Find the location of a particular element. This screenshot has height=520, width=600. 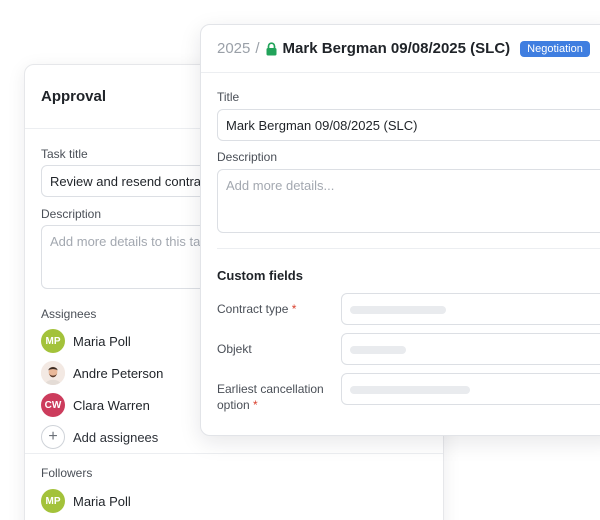

assignee-name: Maria Poll is located at coordinates (102, 341).